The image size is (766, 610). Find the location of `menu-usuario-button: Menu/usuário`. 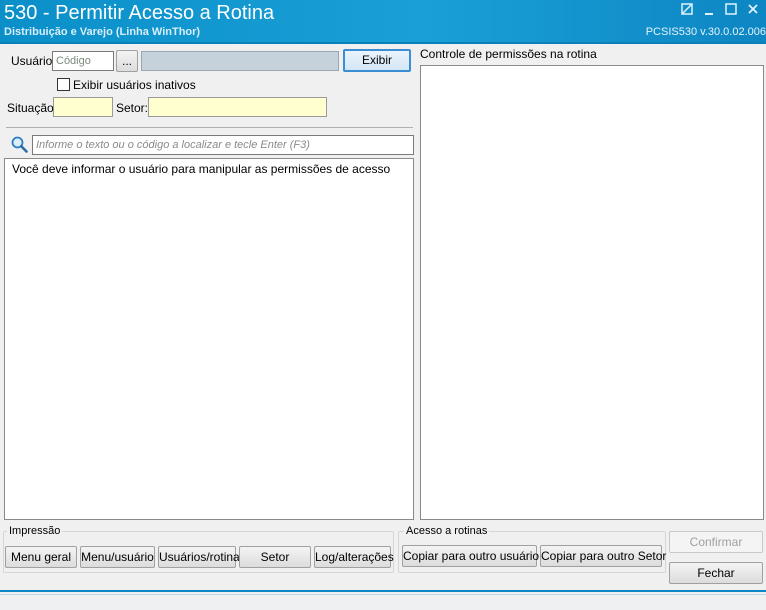

menu-usuario-button: Menu/usuário is located at coordinates (117, 557).